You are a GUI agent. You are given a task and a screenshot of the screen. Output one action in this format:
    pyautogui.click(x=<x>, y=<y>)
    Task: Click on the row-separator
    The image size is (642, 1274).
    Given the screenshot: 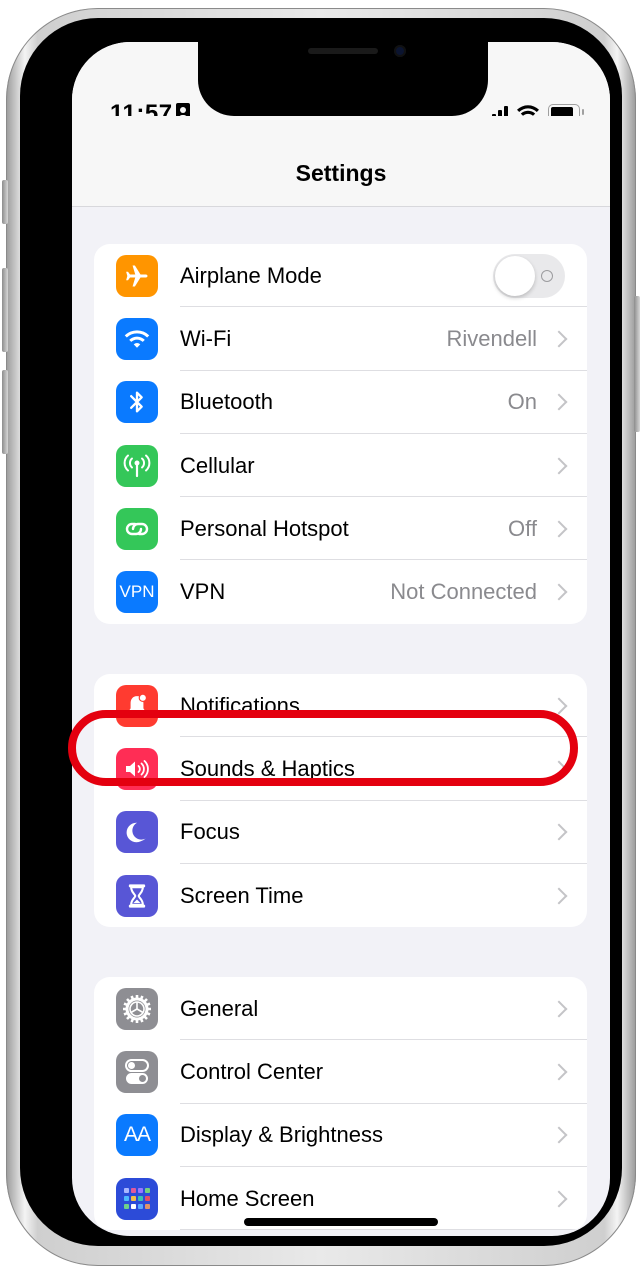 What is the action you would take?
    pyautogui.click(x=383, y=1230)
    